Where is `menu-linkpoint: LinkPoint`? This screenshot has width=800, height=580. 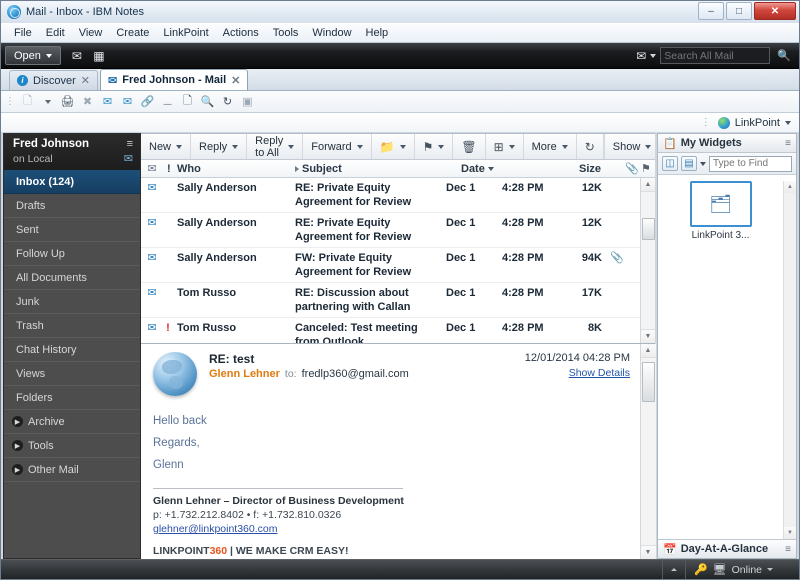 menu-linkpoint: LinkPoint is located at coordinates (185, 33).